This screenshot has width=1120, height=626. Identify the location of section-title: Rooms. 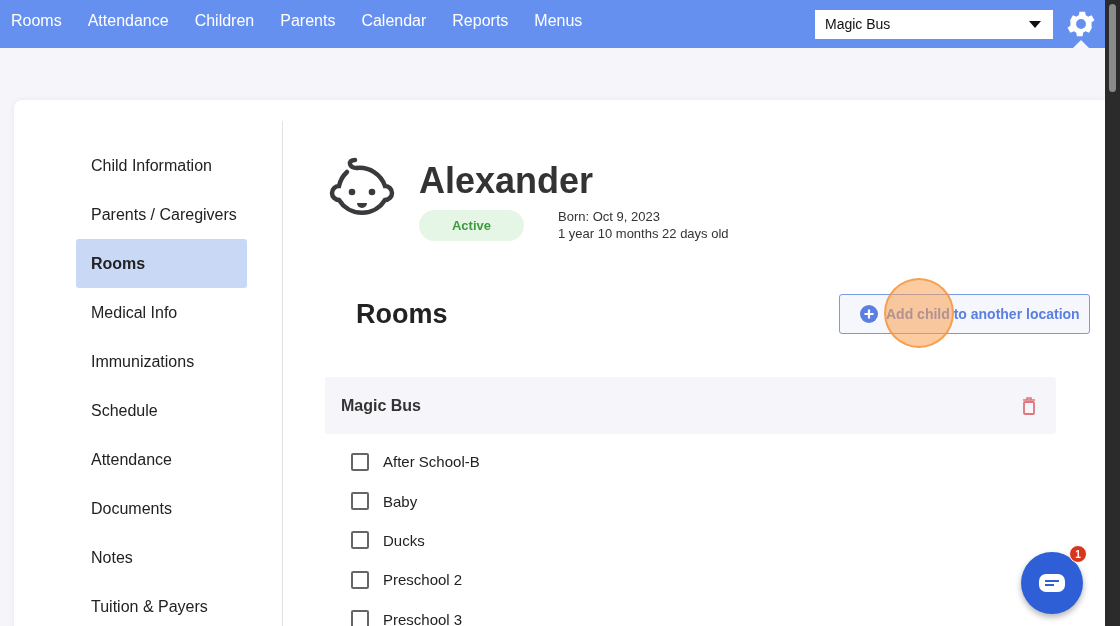
(402, 314).